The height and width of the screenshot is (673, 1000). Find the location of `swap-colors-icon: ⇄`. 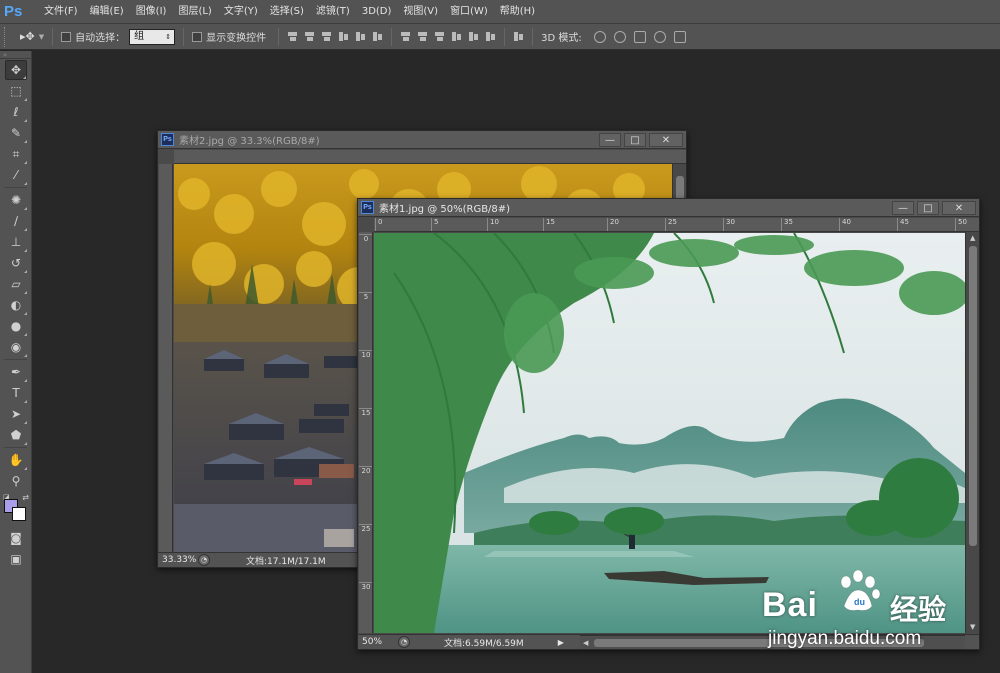

swap-colors-icon: ⇄ is located at coordinates (25, 497).